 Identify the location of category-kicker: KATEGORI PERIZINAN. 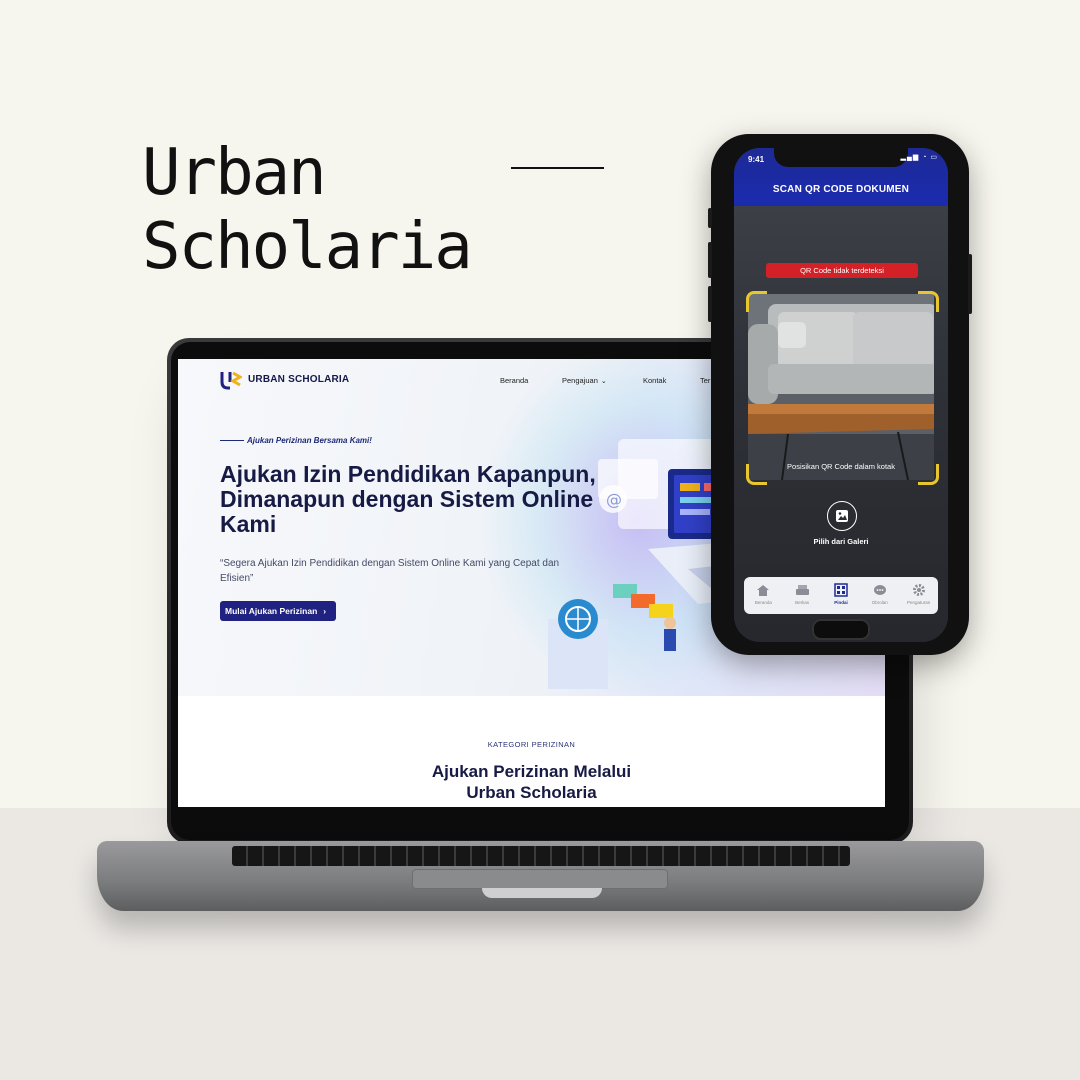
(531, 744).